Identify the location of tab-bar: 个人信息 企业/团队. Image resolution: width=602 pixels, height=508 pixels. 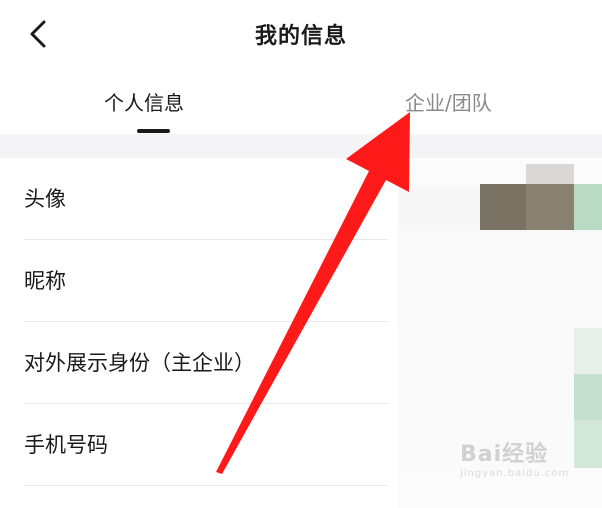
(301, 102).